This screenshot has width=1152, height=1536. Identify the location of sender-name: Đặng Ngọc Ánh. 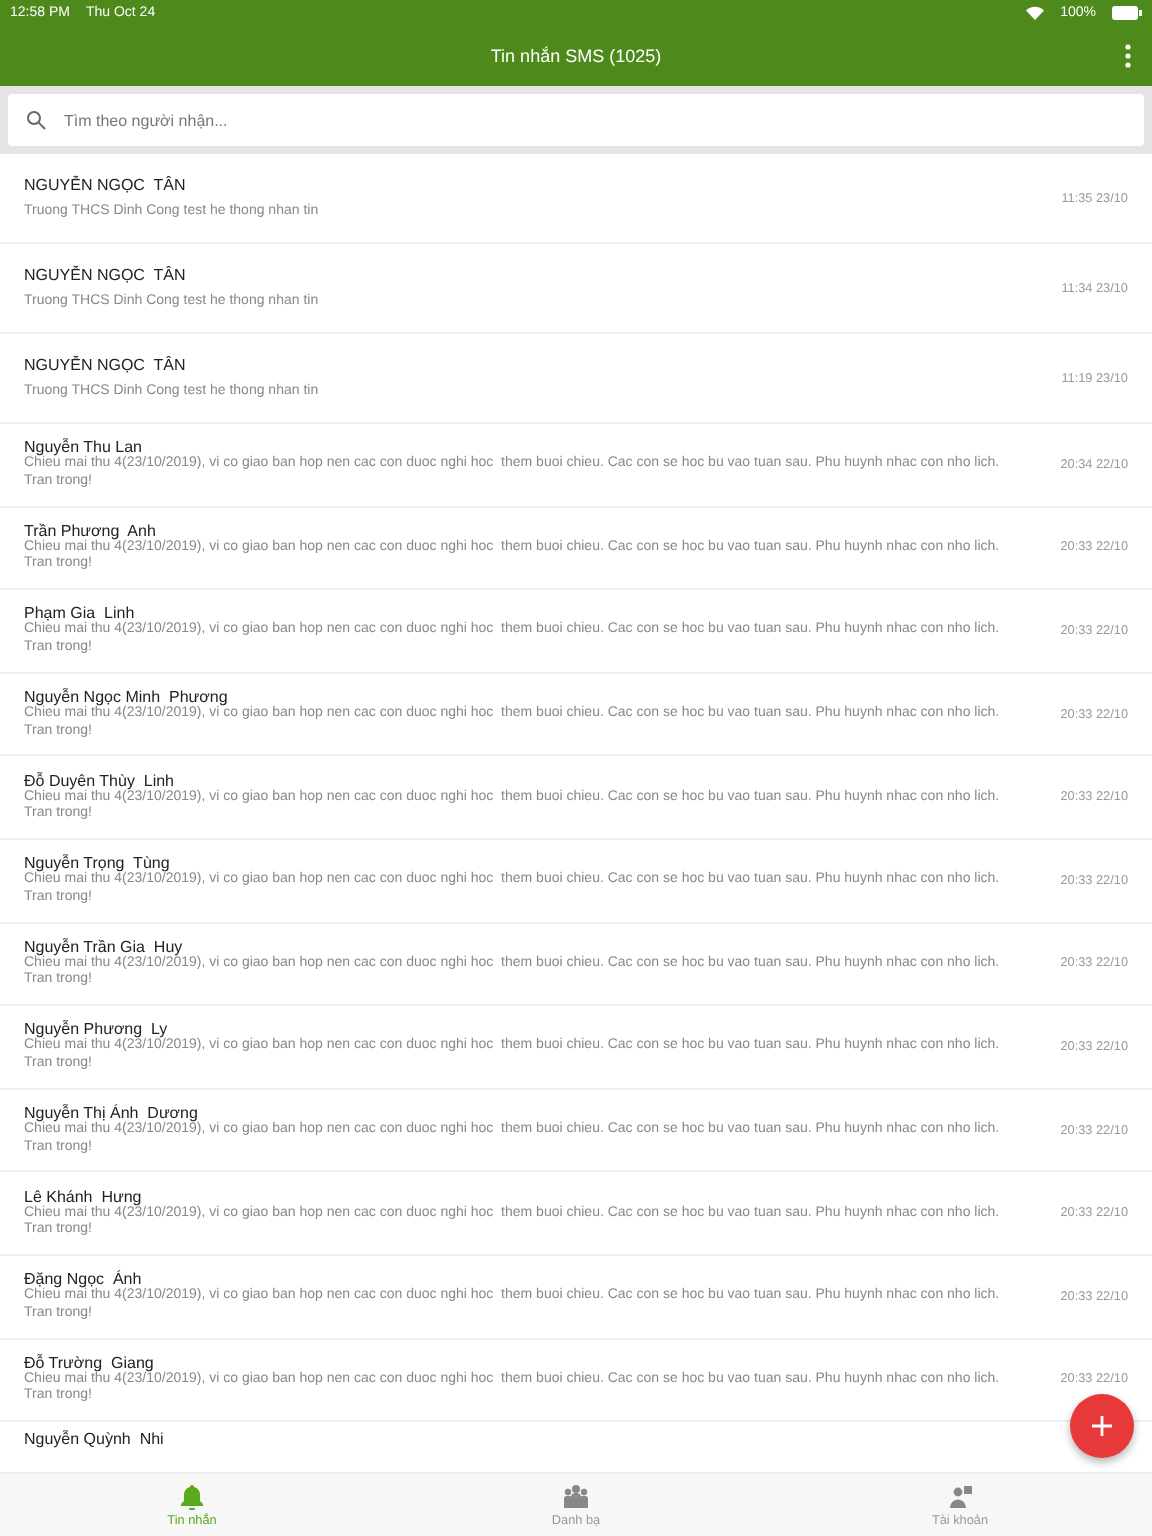
(83, 1279).